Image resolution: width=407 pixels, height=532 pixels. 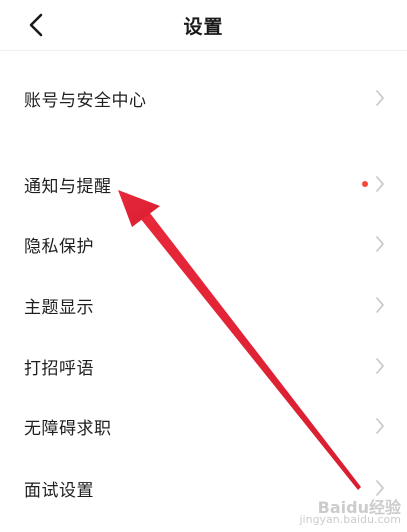 I want to click on header-divider, so click(x=203, y=50).